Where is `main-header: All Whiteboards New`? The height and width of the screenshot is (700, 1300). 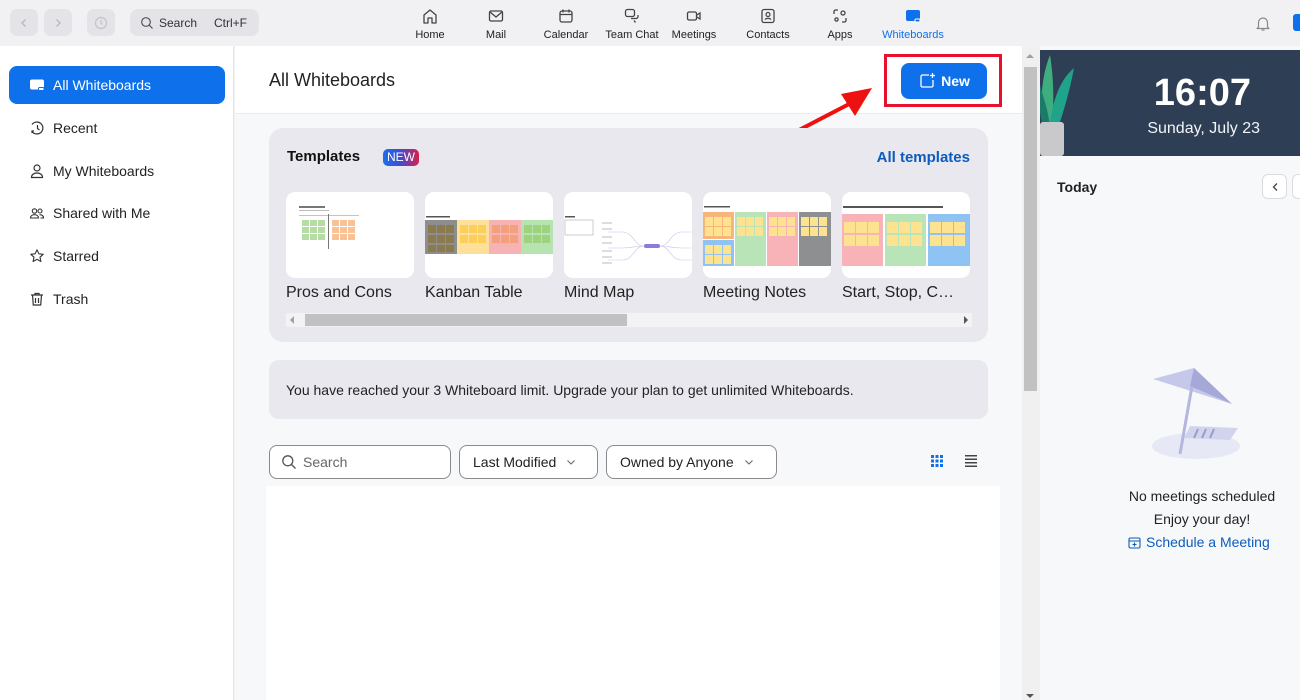 main-header: All Whiteboards New is located at coordinates (628, 80).